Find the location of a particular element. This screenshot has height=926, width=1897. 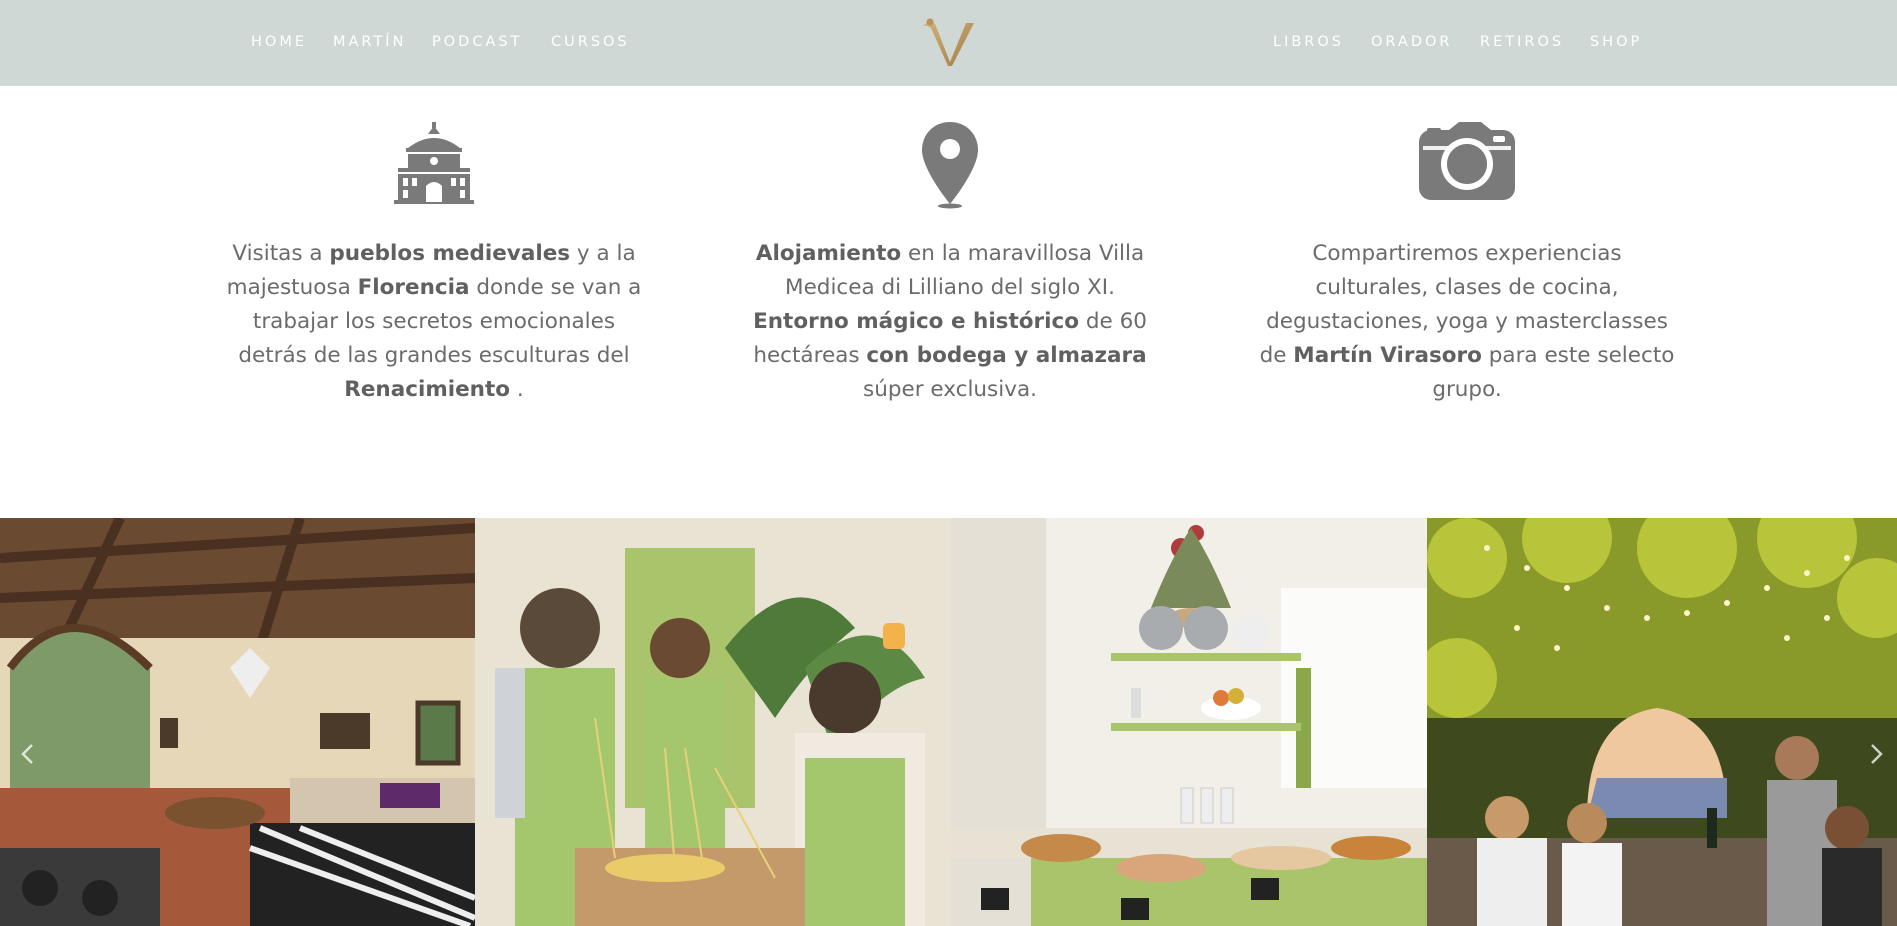

gallery-next-button is located at coordinates (1876, 754).